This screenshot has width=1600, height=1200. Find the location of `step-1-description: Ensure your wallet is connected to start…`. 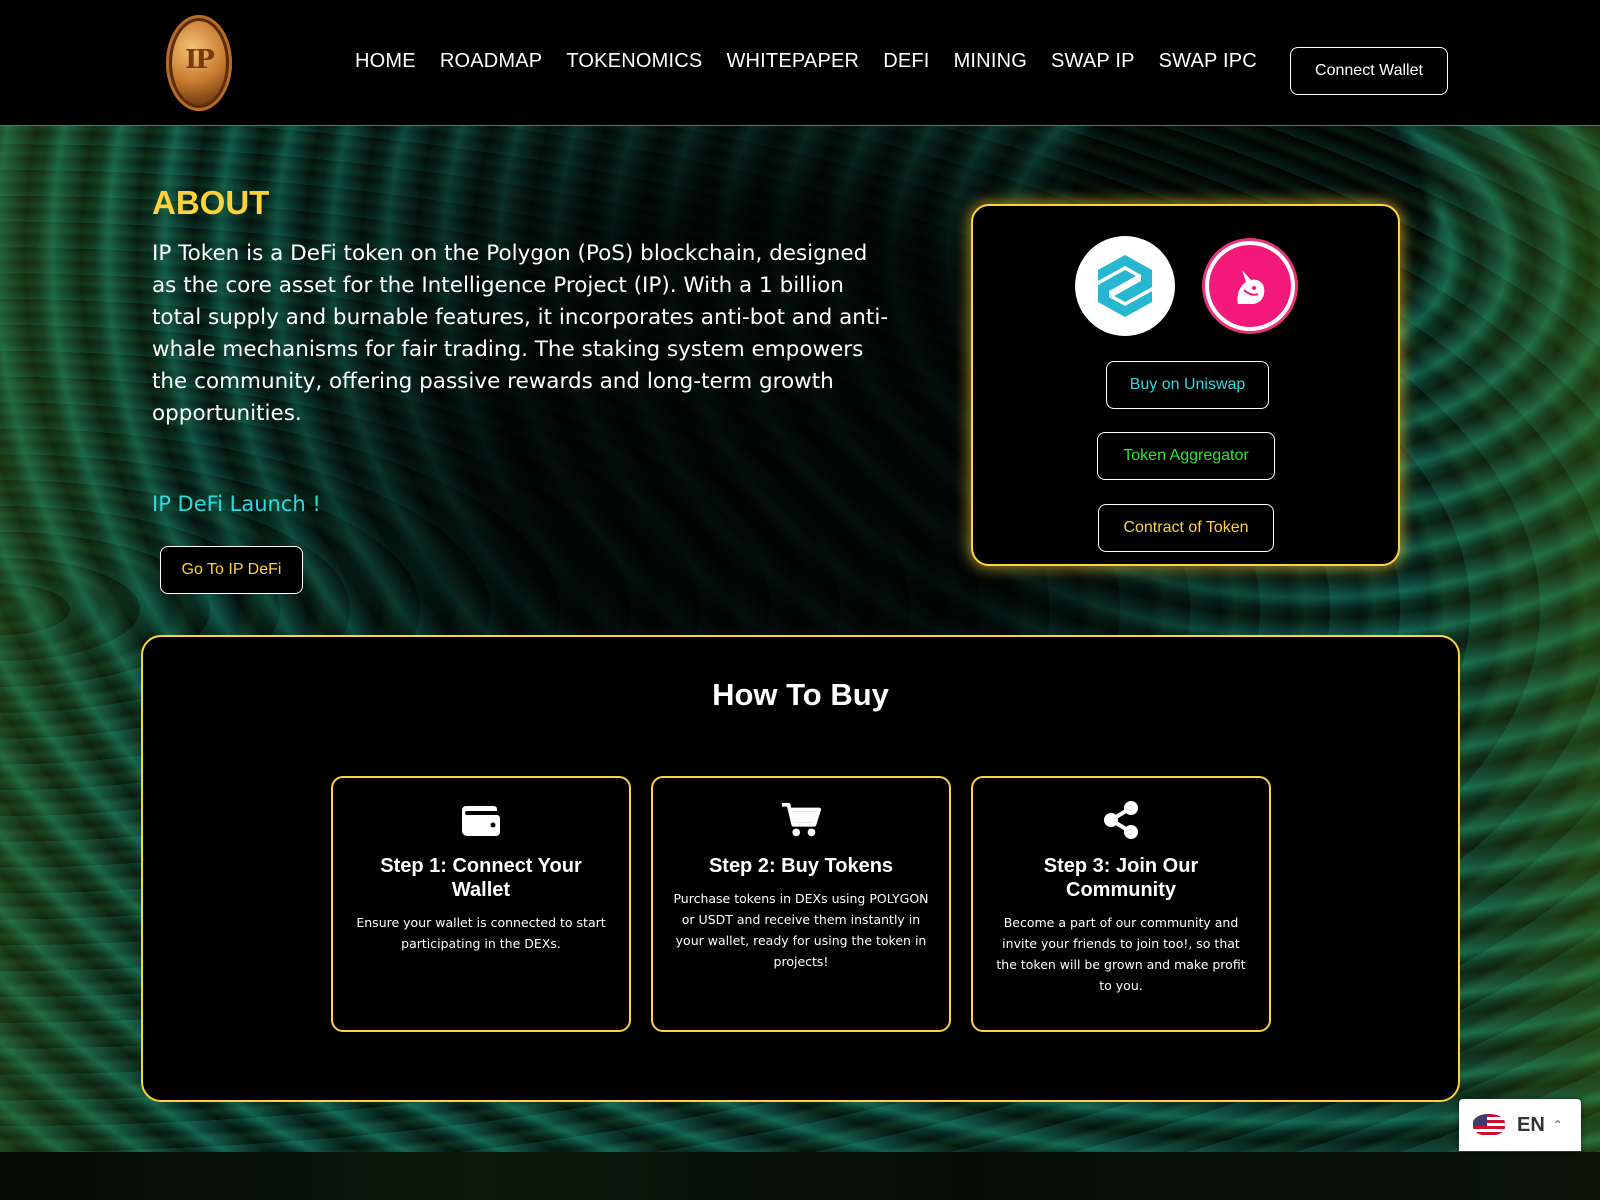

step-1-description: Ensure your wallet is connected to start… is located at coordinates (481, 933).